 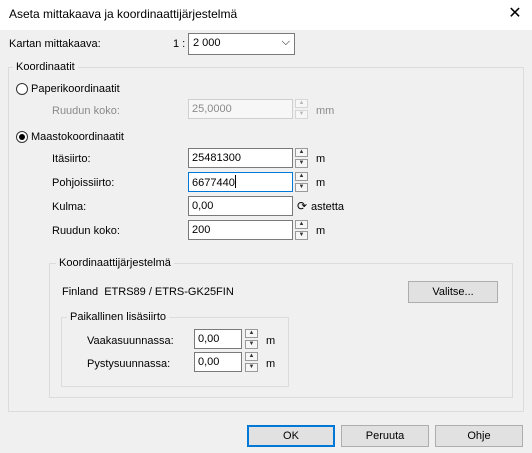 I want to click on terrain-grid-size-spinner: ▲ ▼, so click(x=301, y=230).